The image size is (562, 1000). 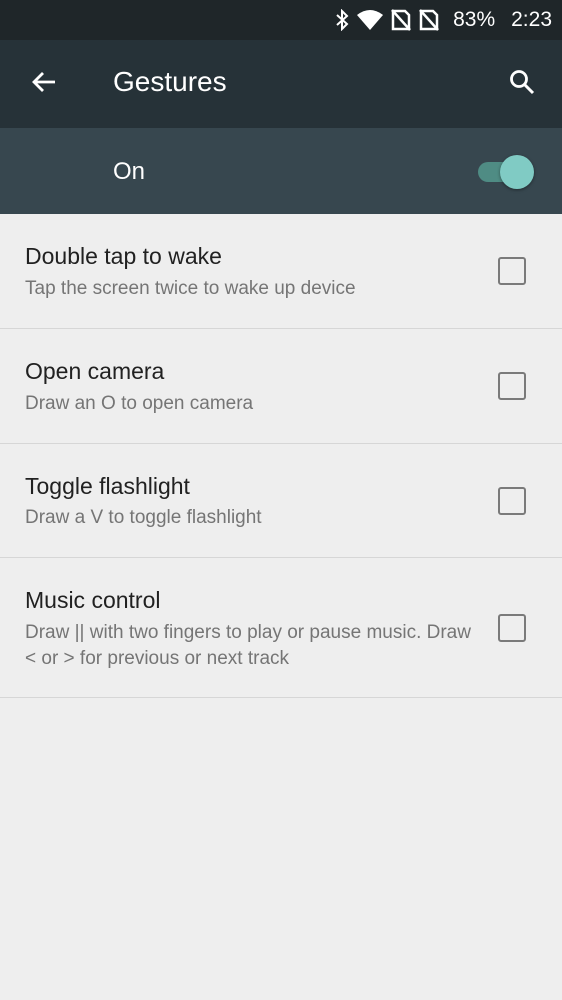 What do you see at coordinates (170, 81) in the screenshot?
I see `page-title: Gestures` at bounding box center [170, 81].